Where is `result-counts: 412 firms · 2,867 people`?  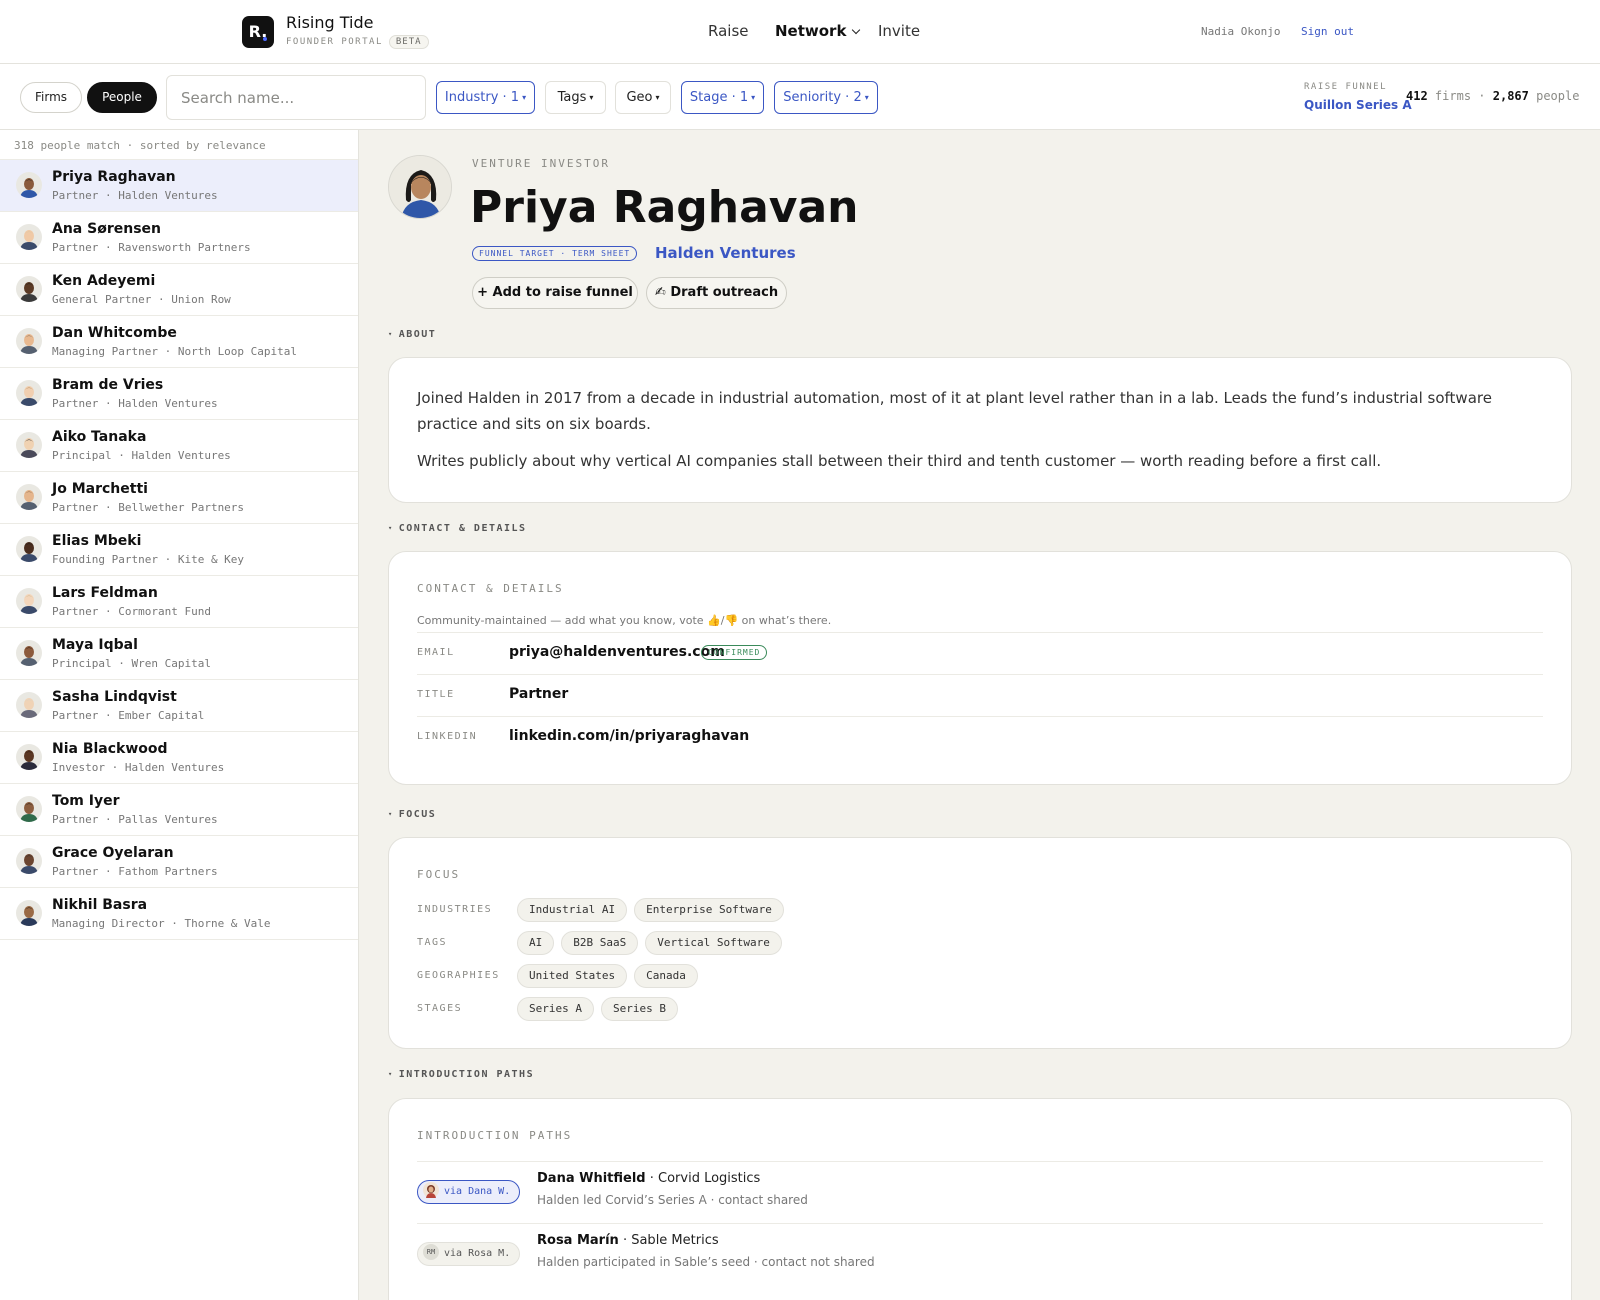 result-counts: 412 firms · 2,867 people is located at coordinates (1493, 96).